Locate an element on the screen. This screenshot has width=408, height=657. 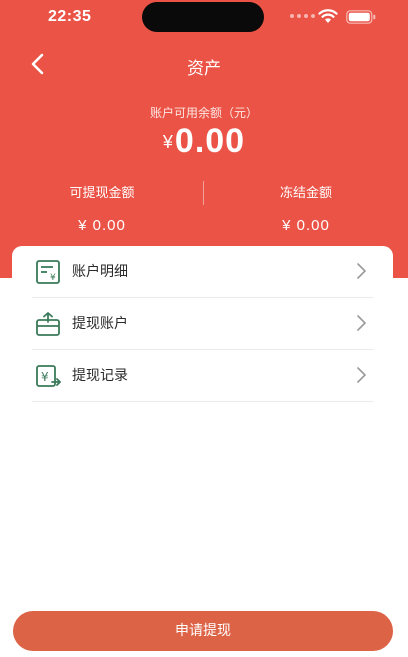
withdrawable-balance: 可提现金额 ¥ 0.00 is located at coordinates (102, 208).